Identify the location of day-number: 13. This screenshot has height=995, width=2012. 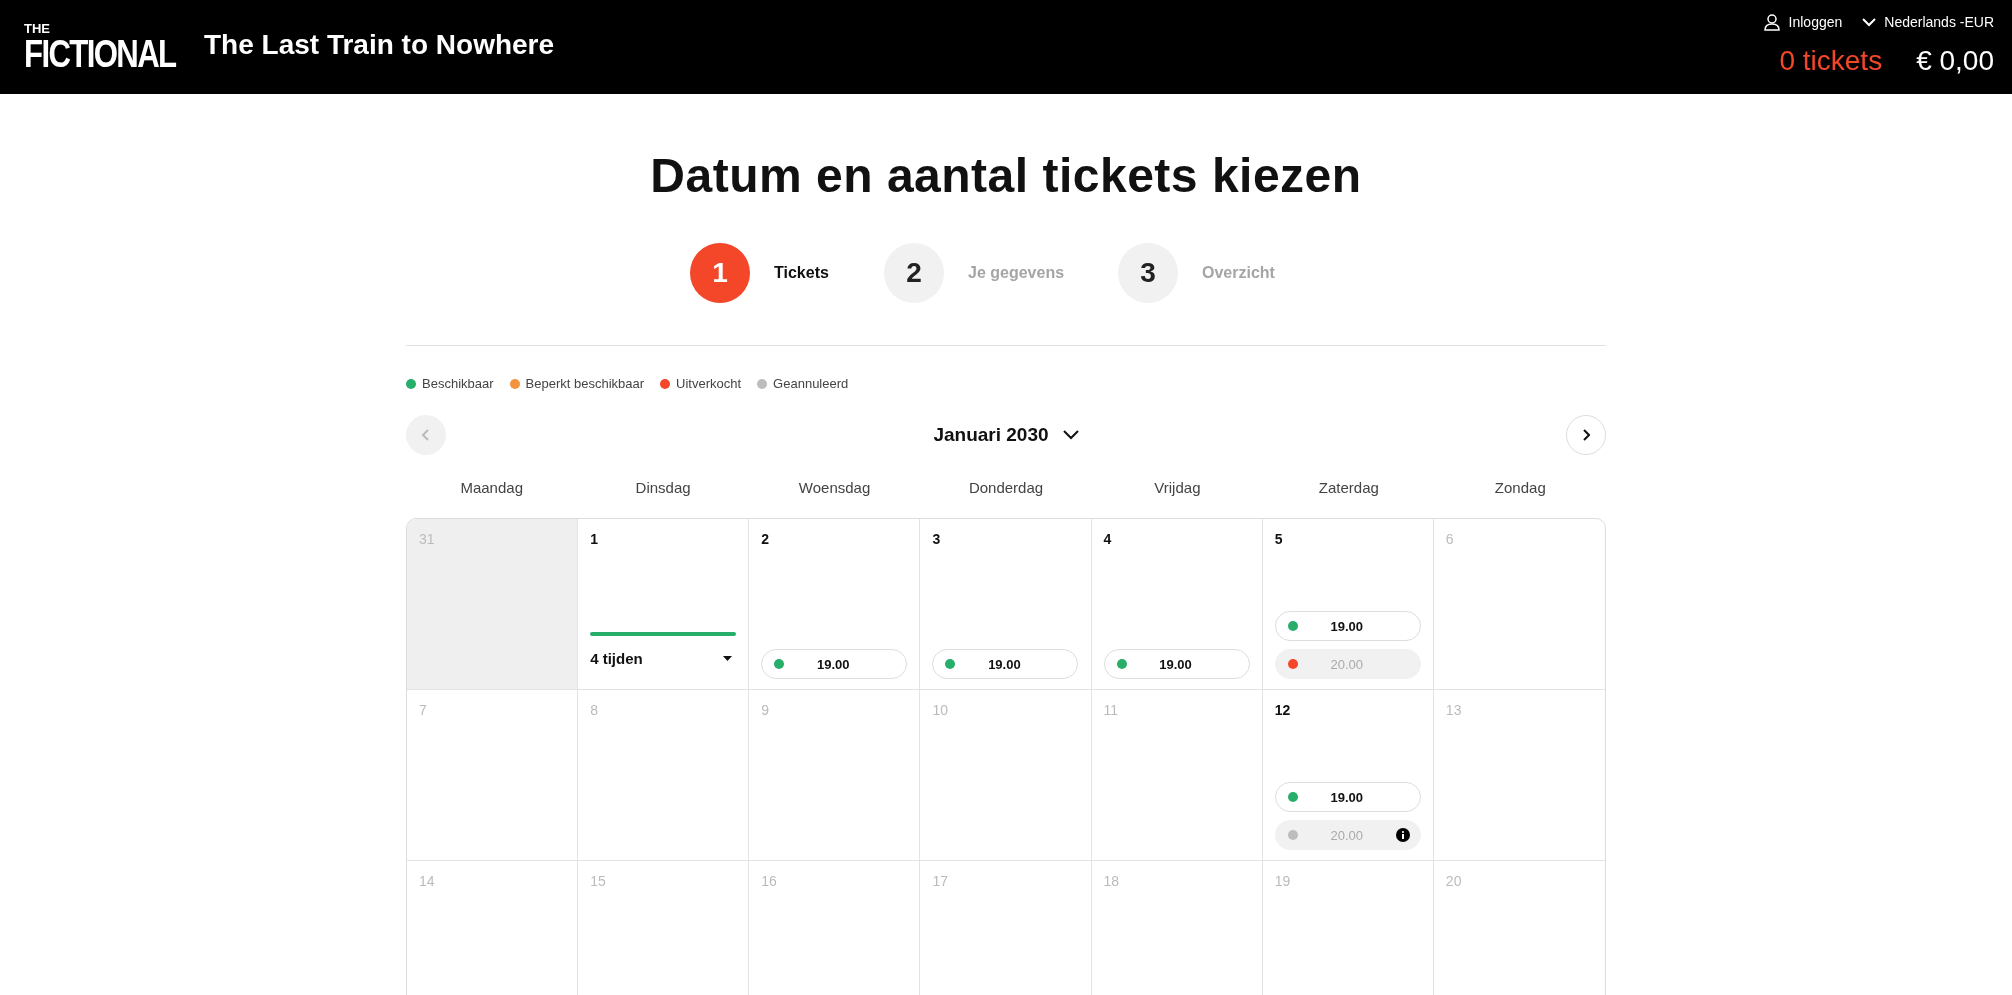
(1453, 710).